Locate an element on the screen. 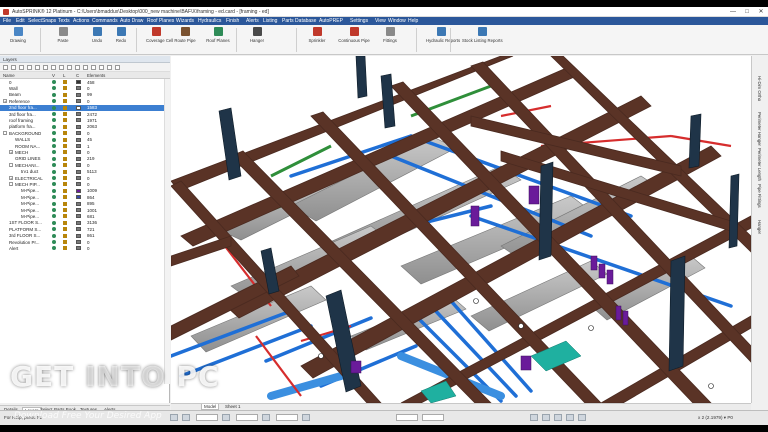  elevation-field is located at coordinates (207, 417).